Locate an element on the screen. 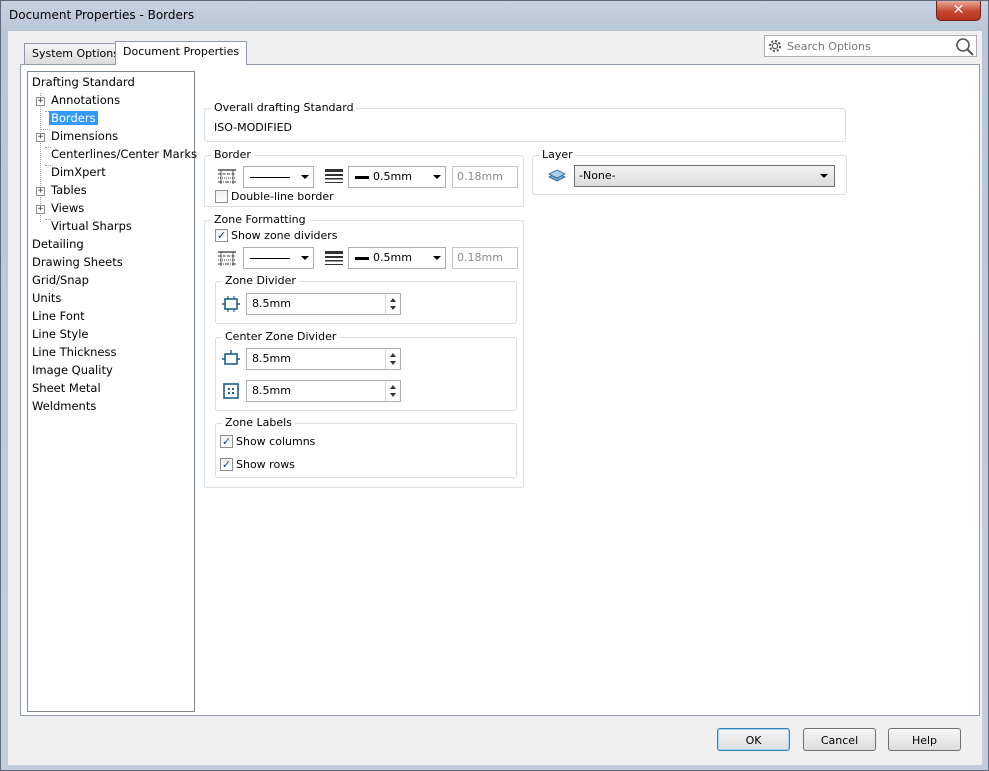  help-button: Help is located at coordinates (924, 739).